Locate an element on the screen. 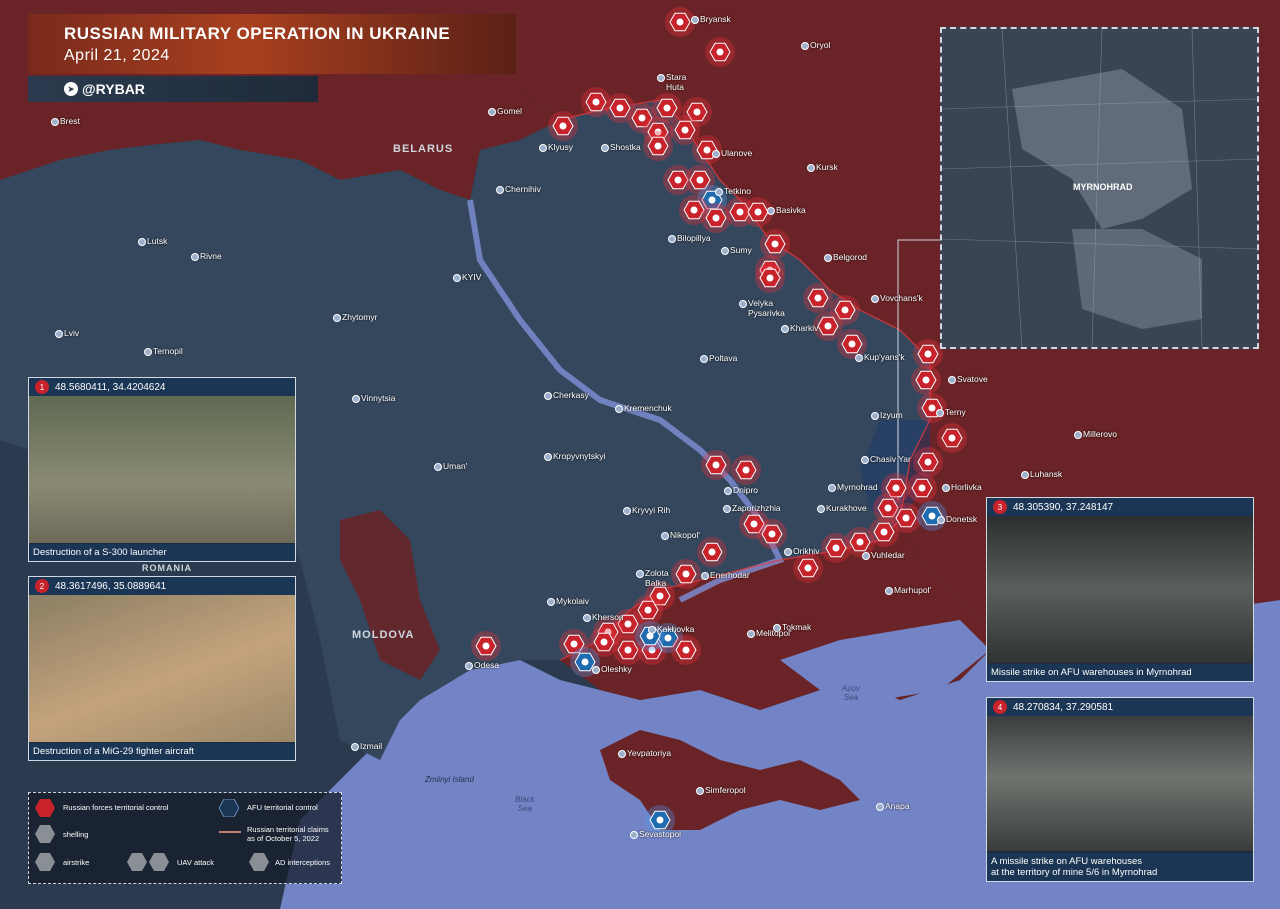 This screenshot has width=1280, height=909. city-label-kryvyi-rih: Kryvyi Rih is located at coordinates (651, 510).